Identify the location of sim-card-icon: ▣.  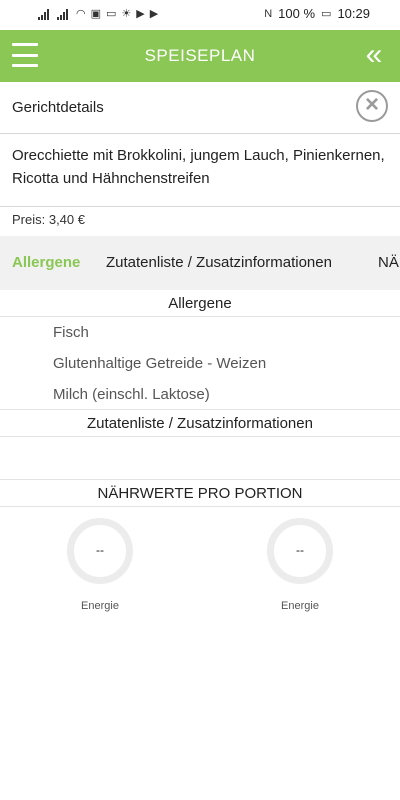
(96, 14).